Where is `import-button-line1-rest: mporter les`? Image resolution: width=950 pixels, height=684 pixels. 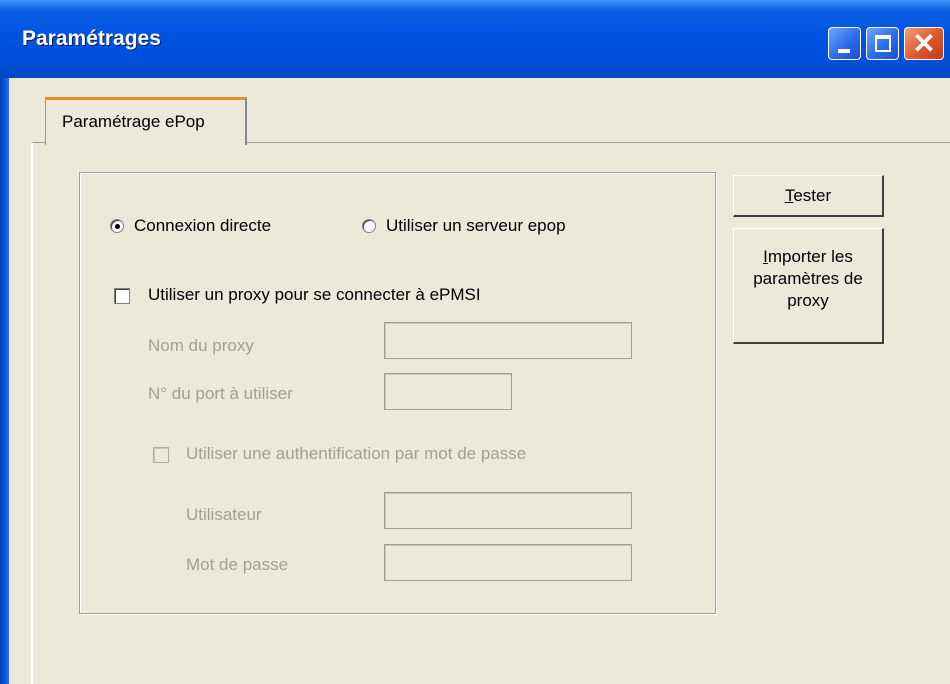 import-button-line1-rest: mporter les is located at coordinates (810, 256).